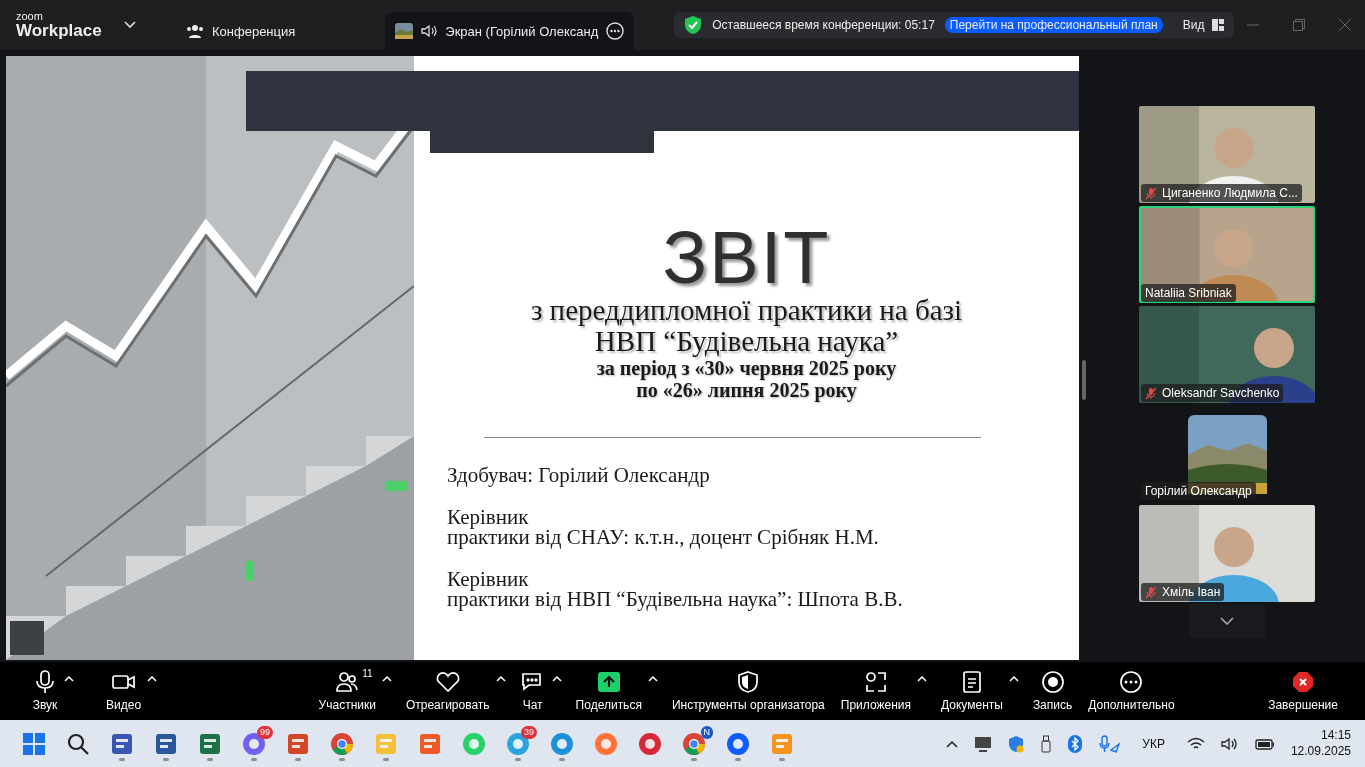 Image resolution: width=1365 pixels, height=767 pixels. Describe the element at coordinates (983, 743) in the screenshot. I see `monitor-icon` at that location.